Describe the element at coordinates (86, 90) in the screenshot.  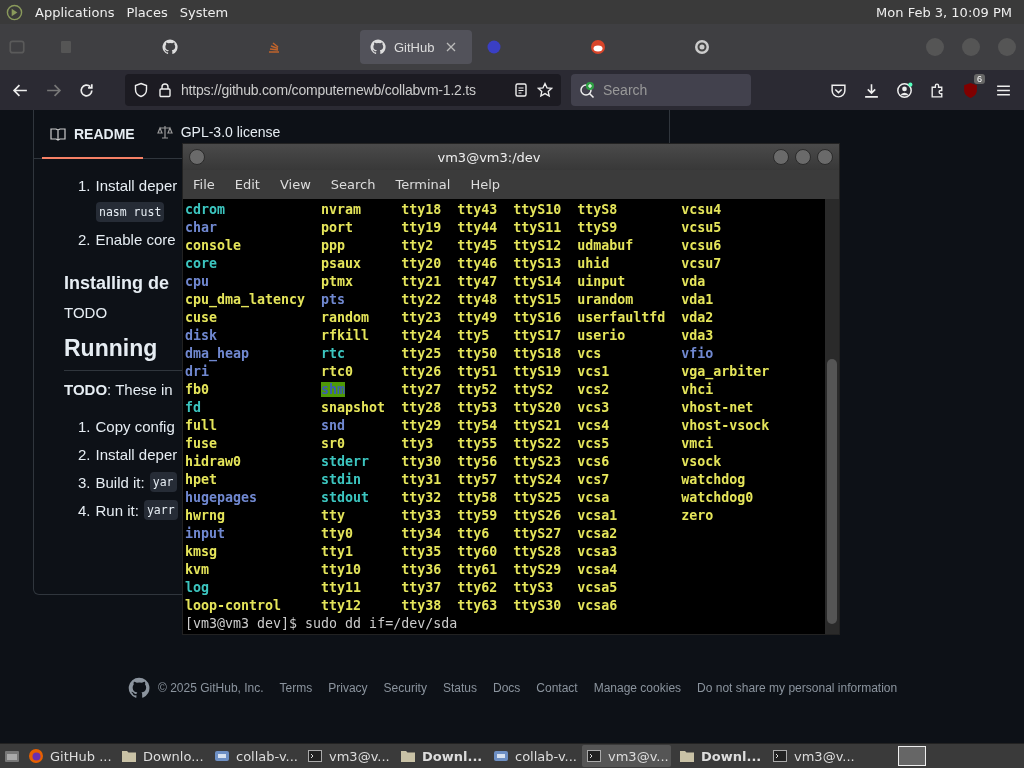
I see `reload-icon` at that location.